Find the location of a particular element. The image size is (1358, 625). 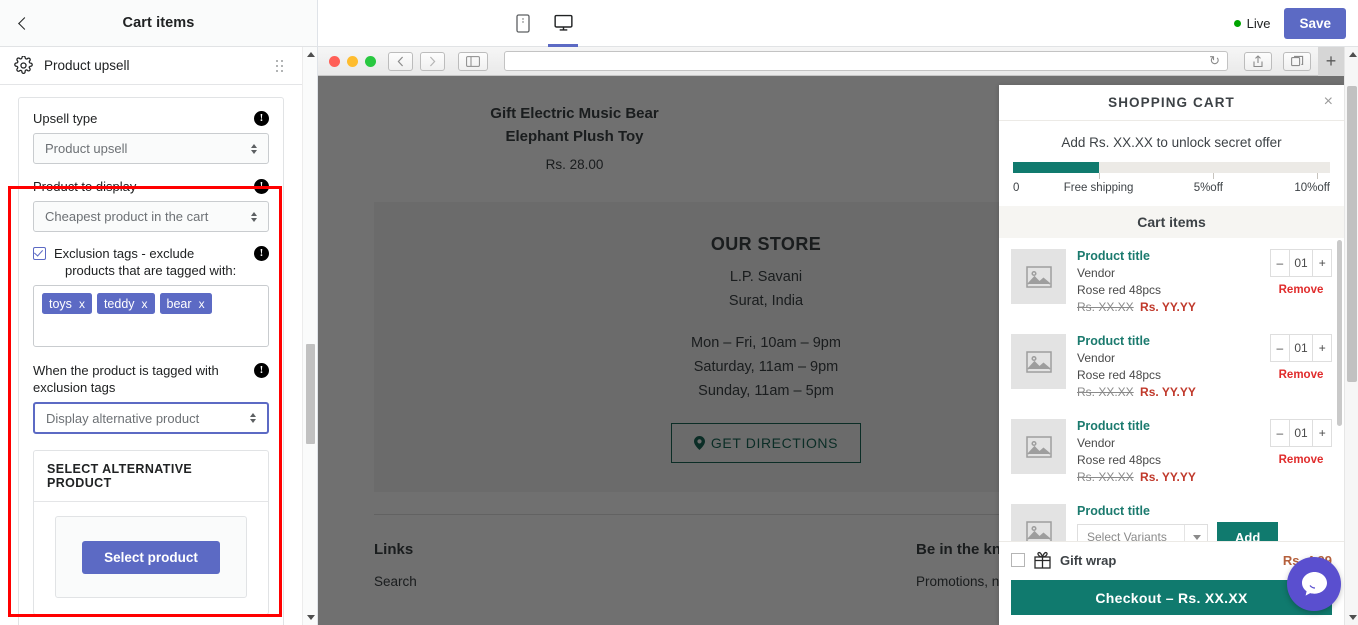

cart-item-old-price: Rs. XX.XX is located at coordinates (1105, 307).